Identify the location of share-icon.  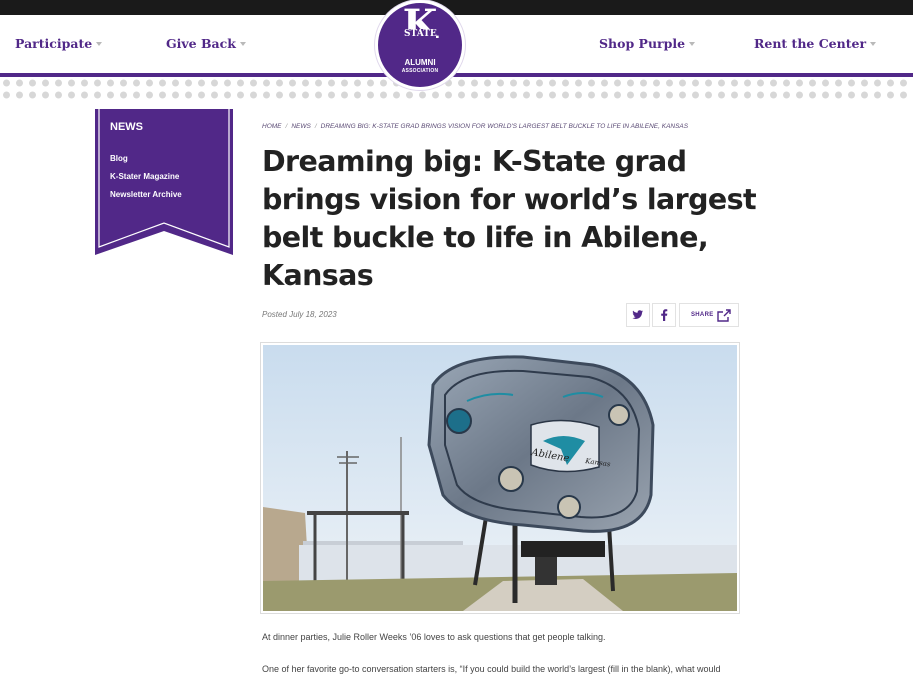
(724, 315).